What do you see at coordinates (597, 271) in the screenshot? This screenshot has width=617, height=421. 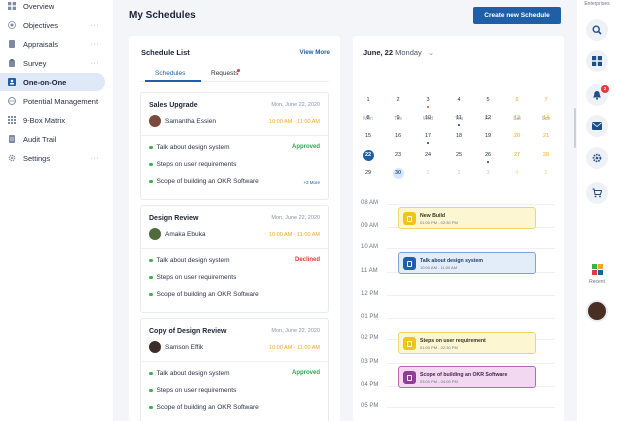 I see `recent-apps-icon` at bounding box center [597, 271].